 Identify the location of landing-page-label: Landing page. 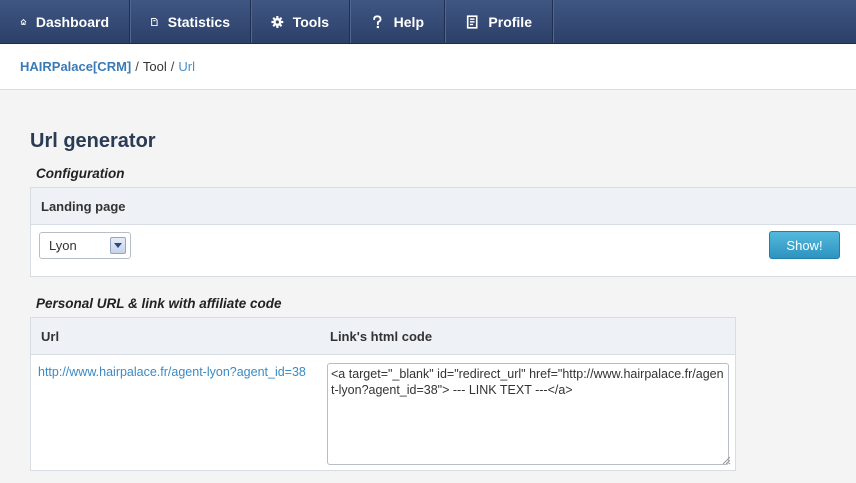
(83, 206).